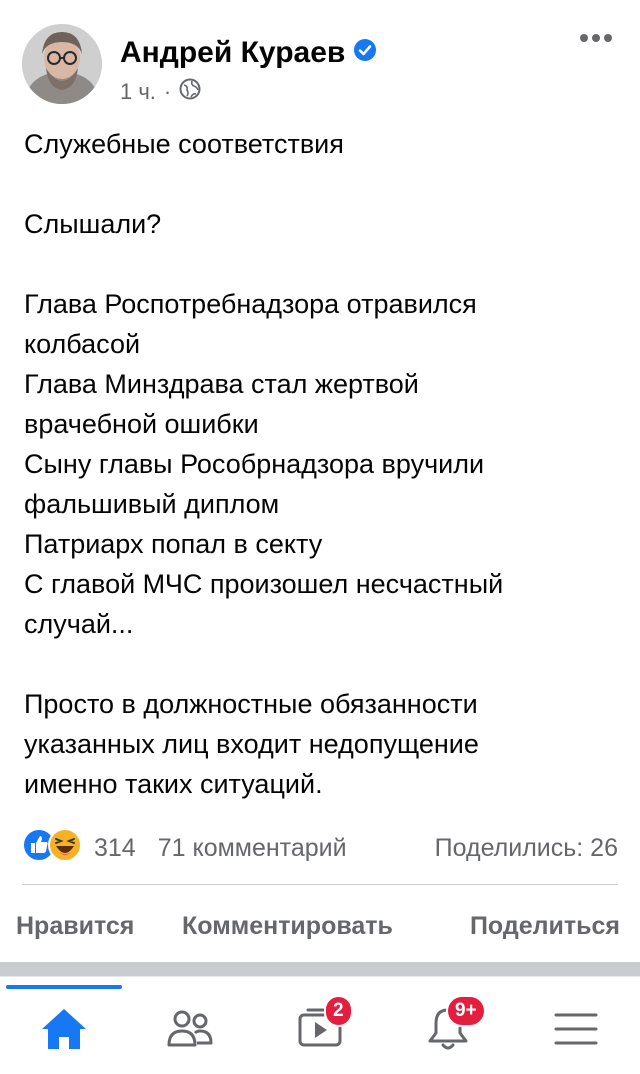  I want to click on comments-count: 71 комментарий, so click(252, 848).